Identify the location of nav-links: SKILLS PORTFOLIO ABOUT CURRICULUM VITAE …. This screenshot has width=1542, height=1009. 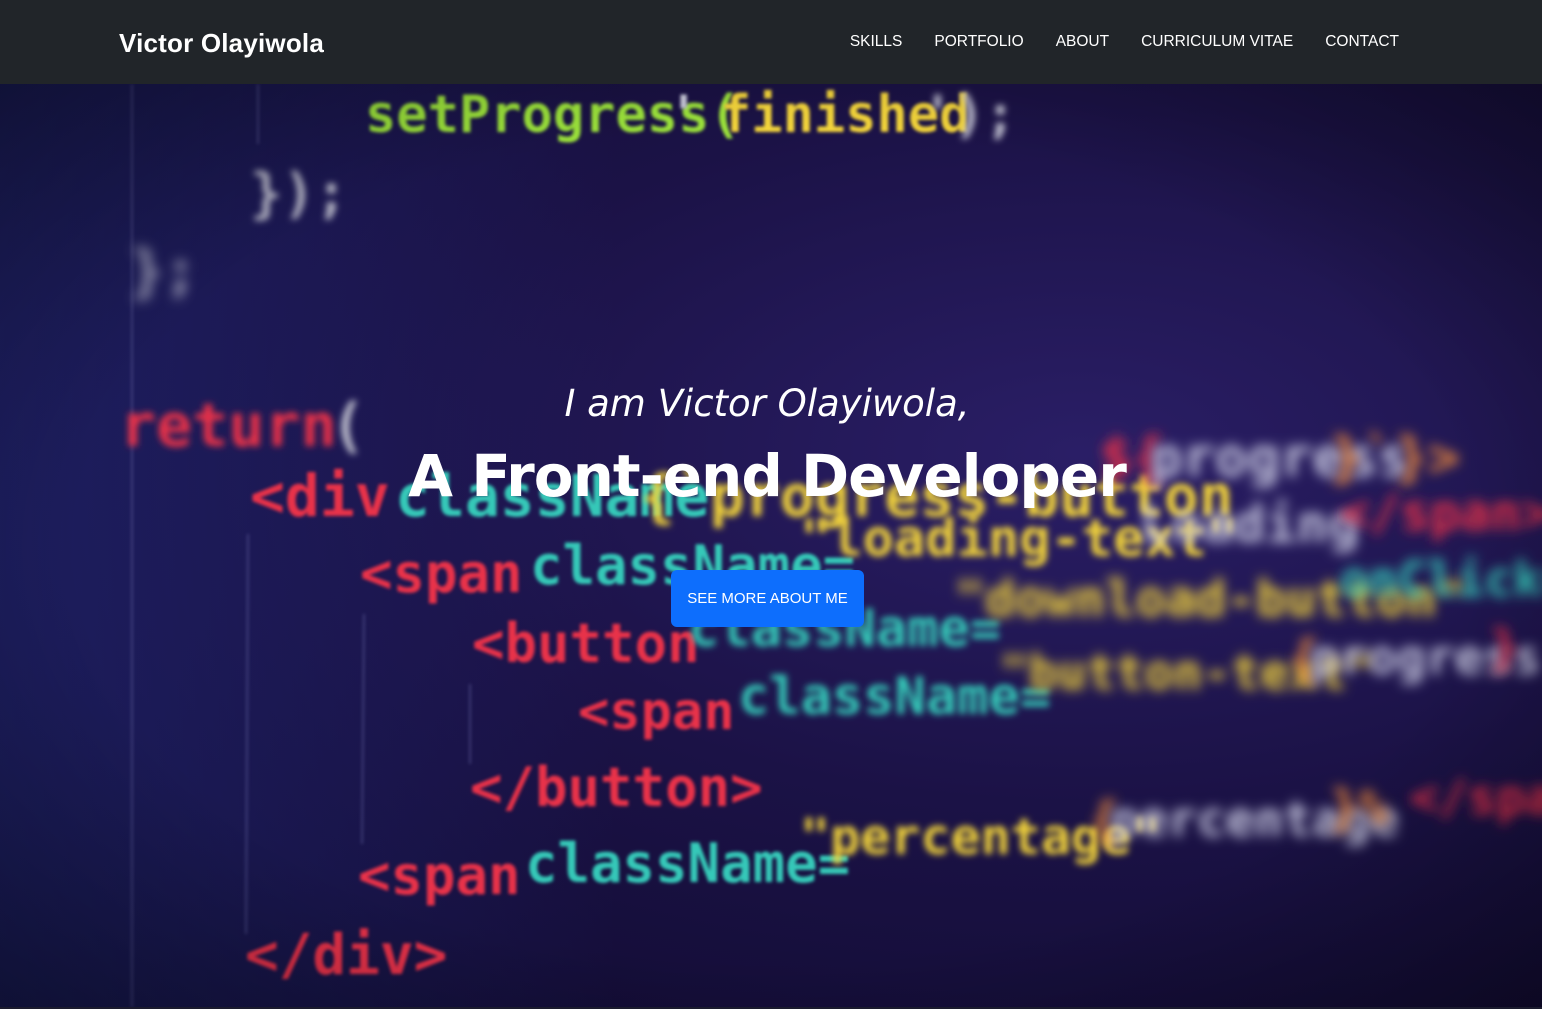
(1124, 42).